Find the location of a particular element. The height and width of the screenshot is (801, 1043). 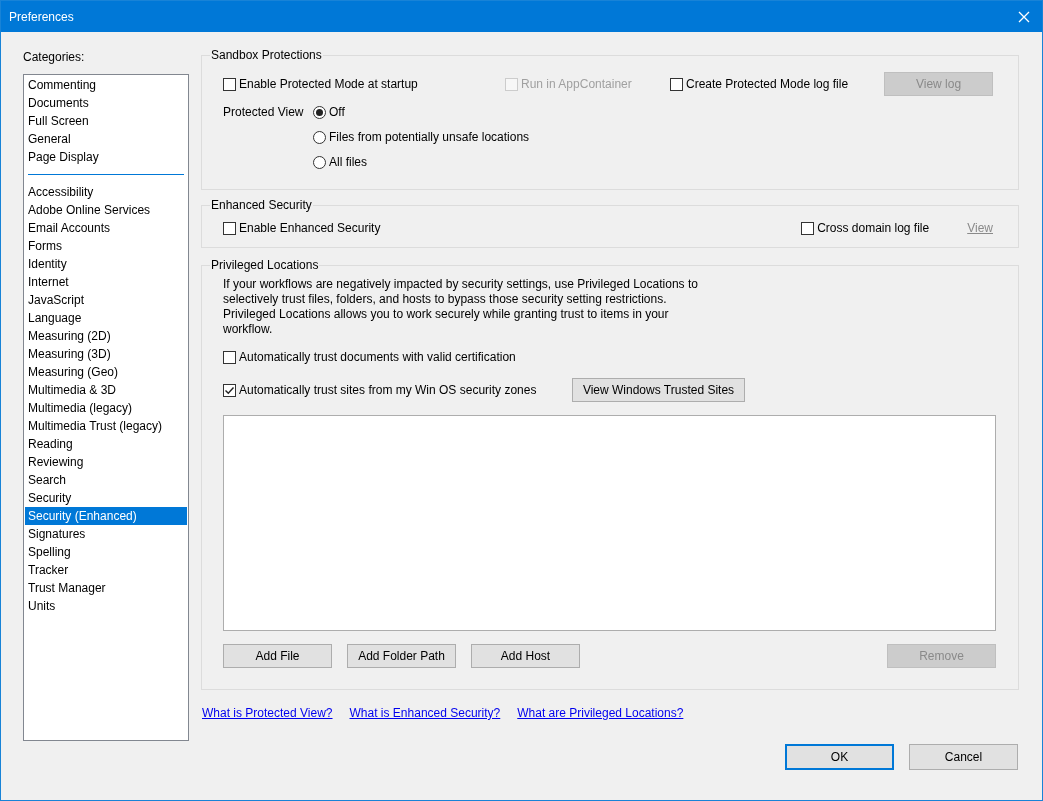

help-link: What are Privileged Locations? is located at coordinates (600, 713).